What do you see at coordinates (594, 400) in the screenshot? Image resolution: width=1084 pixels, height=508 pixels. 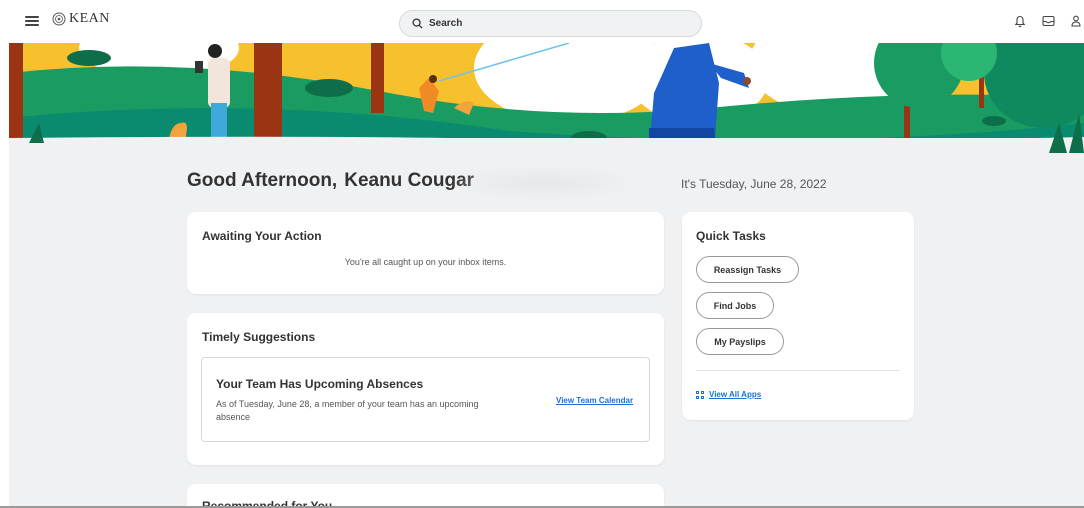 I see `view-team-calendar-link: View Team Calendar` at bounding box center [594, 400].